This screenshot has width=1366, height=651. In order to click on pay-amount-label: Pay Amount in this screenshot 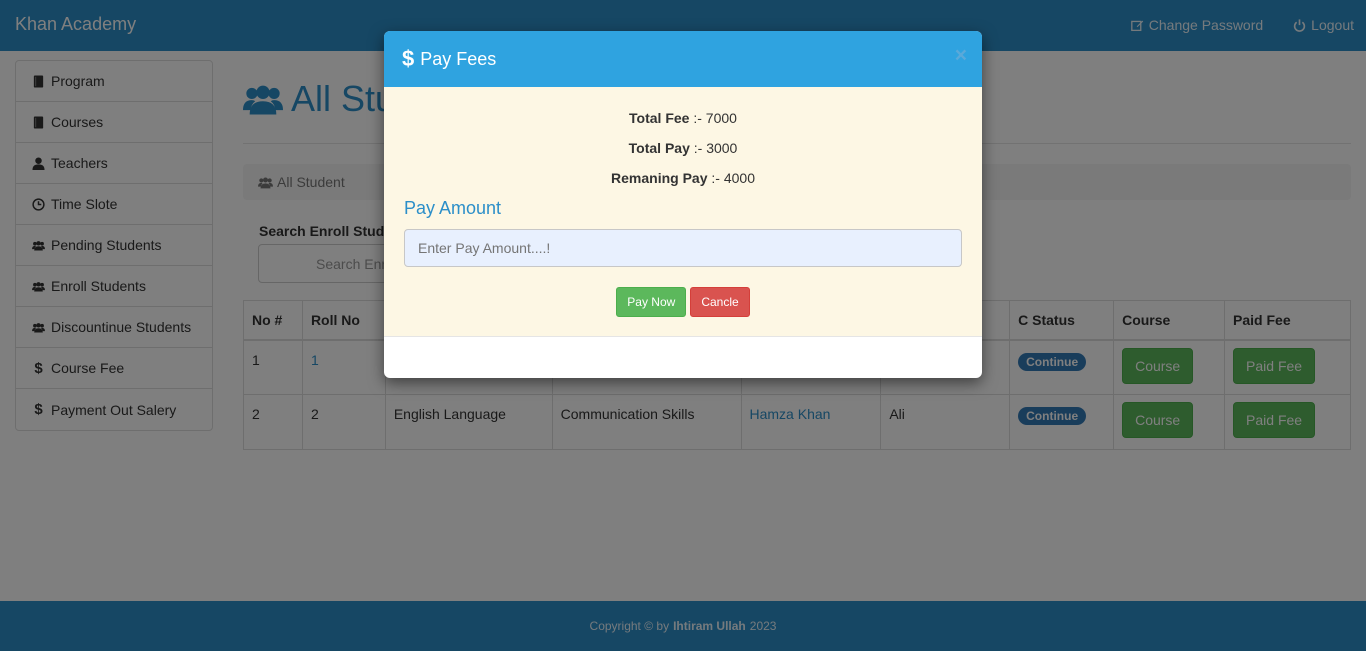, I will do `click(453, 208)`.